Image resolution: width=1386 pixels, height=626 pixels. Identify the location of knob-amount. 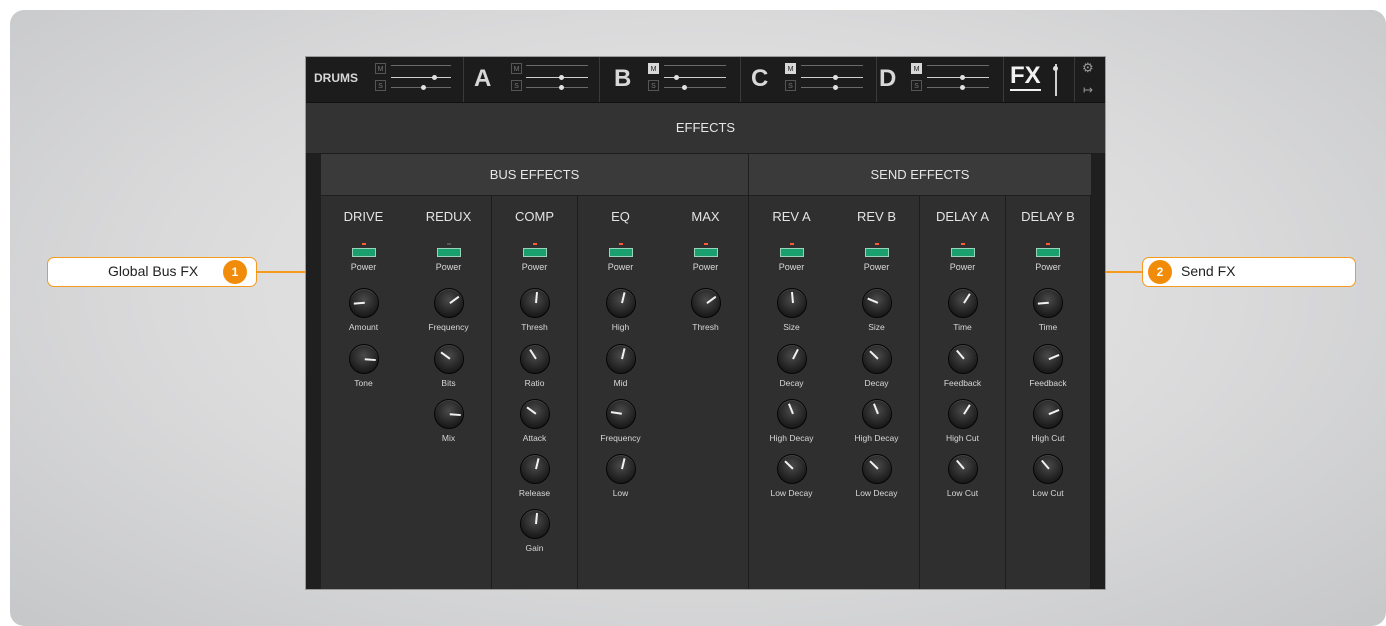
(363, 303).